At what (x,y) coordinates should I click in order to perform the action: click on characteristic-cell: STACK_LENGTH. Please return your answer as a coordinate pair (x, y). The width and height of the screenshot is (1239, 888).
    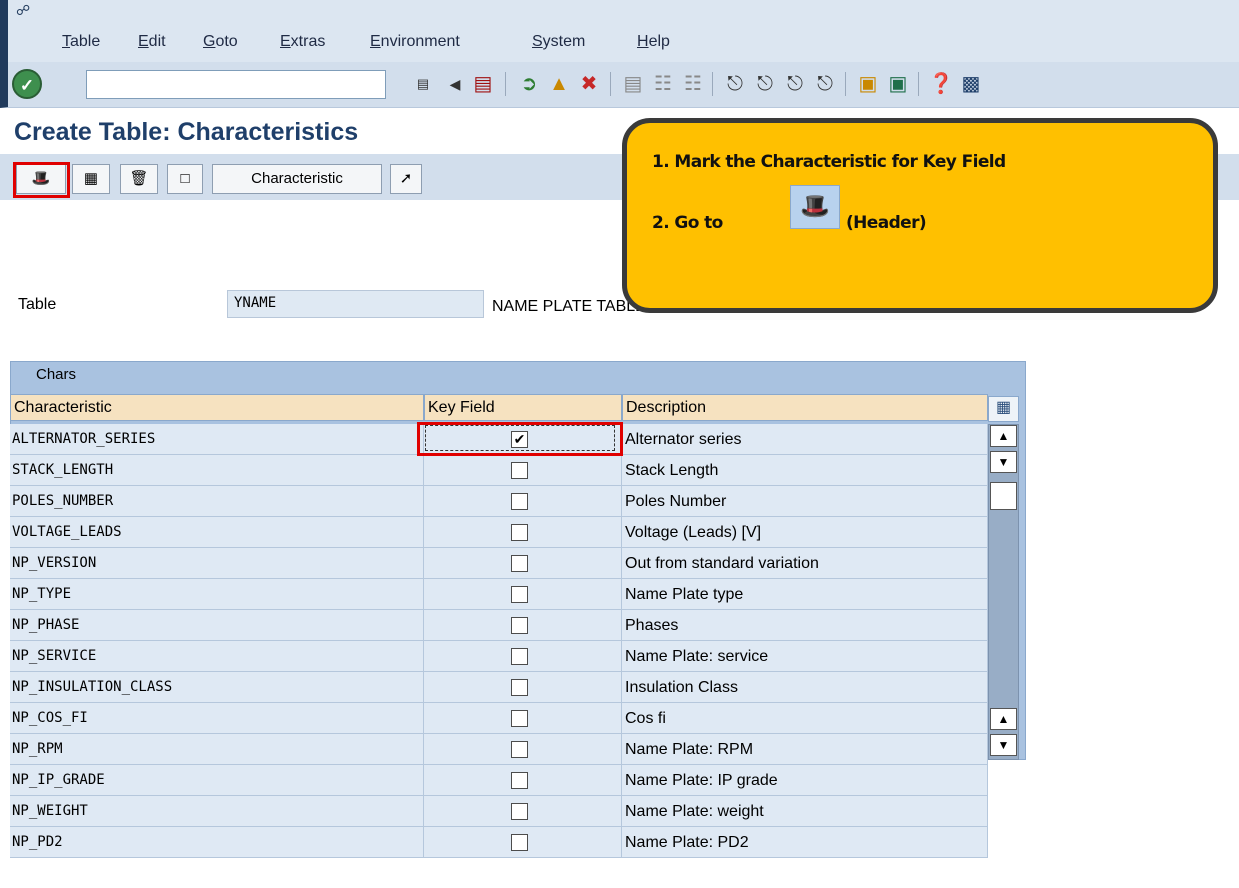
    Looking at the image, I should click on (217, 470).